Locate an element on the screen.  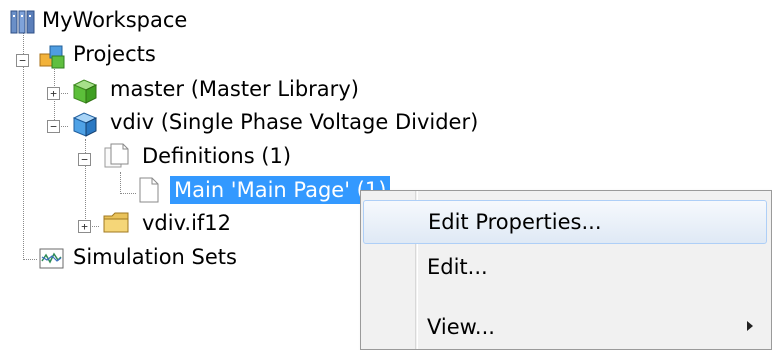
tree-node-label: Projects is located at coordinates (114, 54).